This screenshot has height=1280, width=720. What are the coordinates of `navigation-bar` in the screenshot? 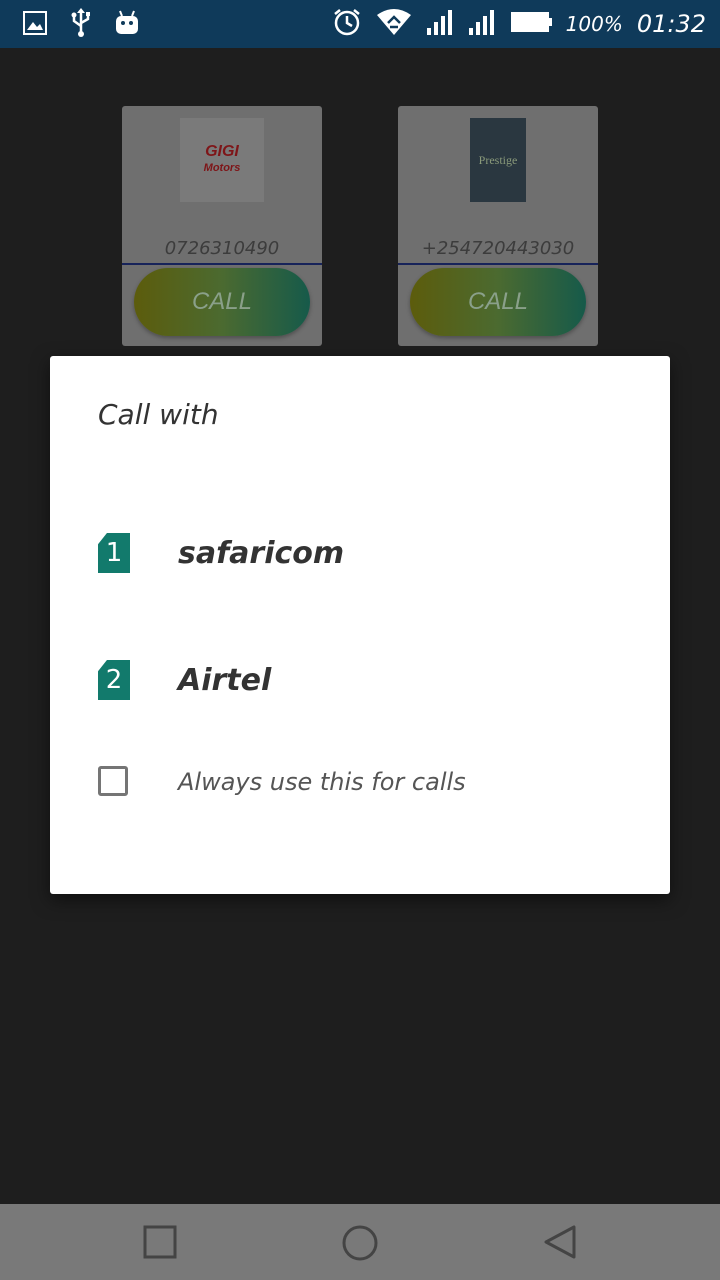 It's located at (360, 1242).